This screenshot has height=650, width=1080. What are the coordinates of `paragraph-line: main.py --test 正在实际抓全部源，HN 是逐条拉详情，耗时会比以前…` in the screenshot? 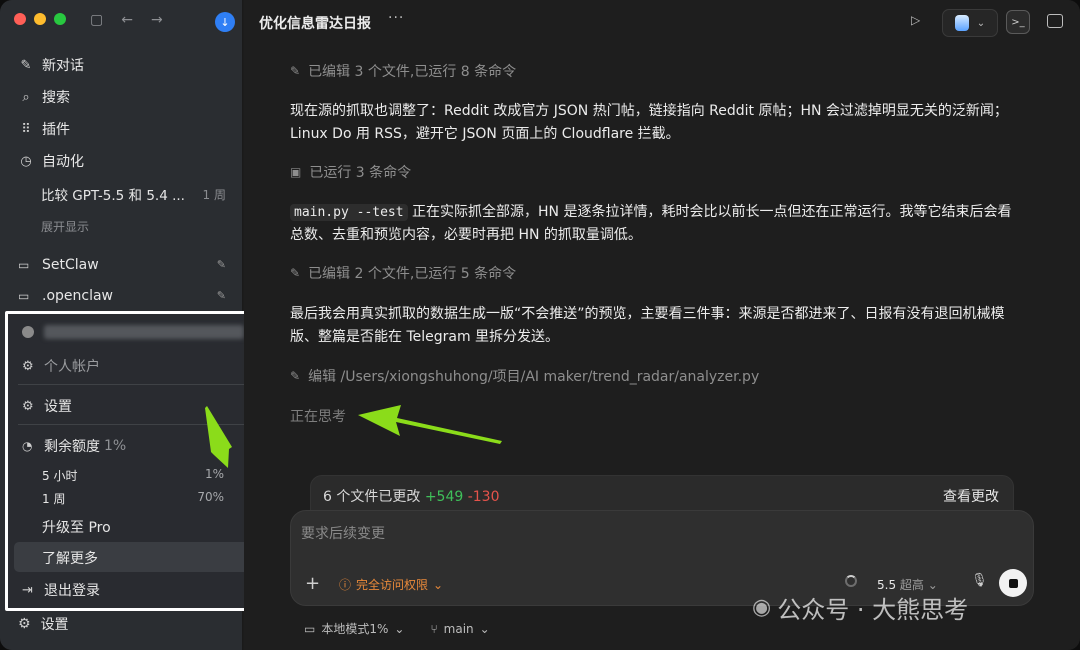 It's located at (660, 212).